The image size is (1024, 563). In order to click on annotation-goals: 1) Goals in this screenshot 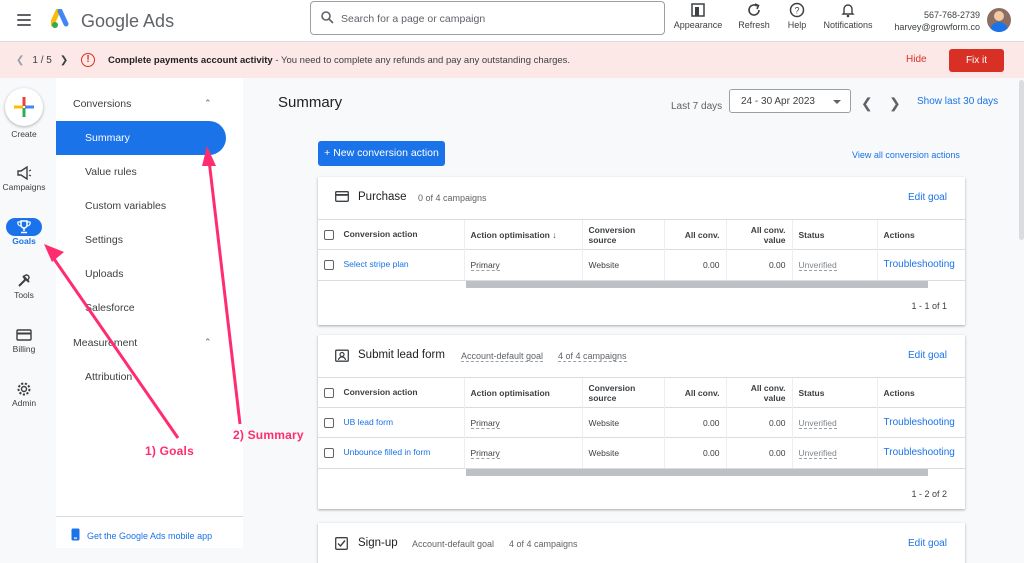, I will do `click(169, 451)`.